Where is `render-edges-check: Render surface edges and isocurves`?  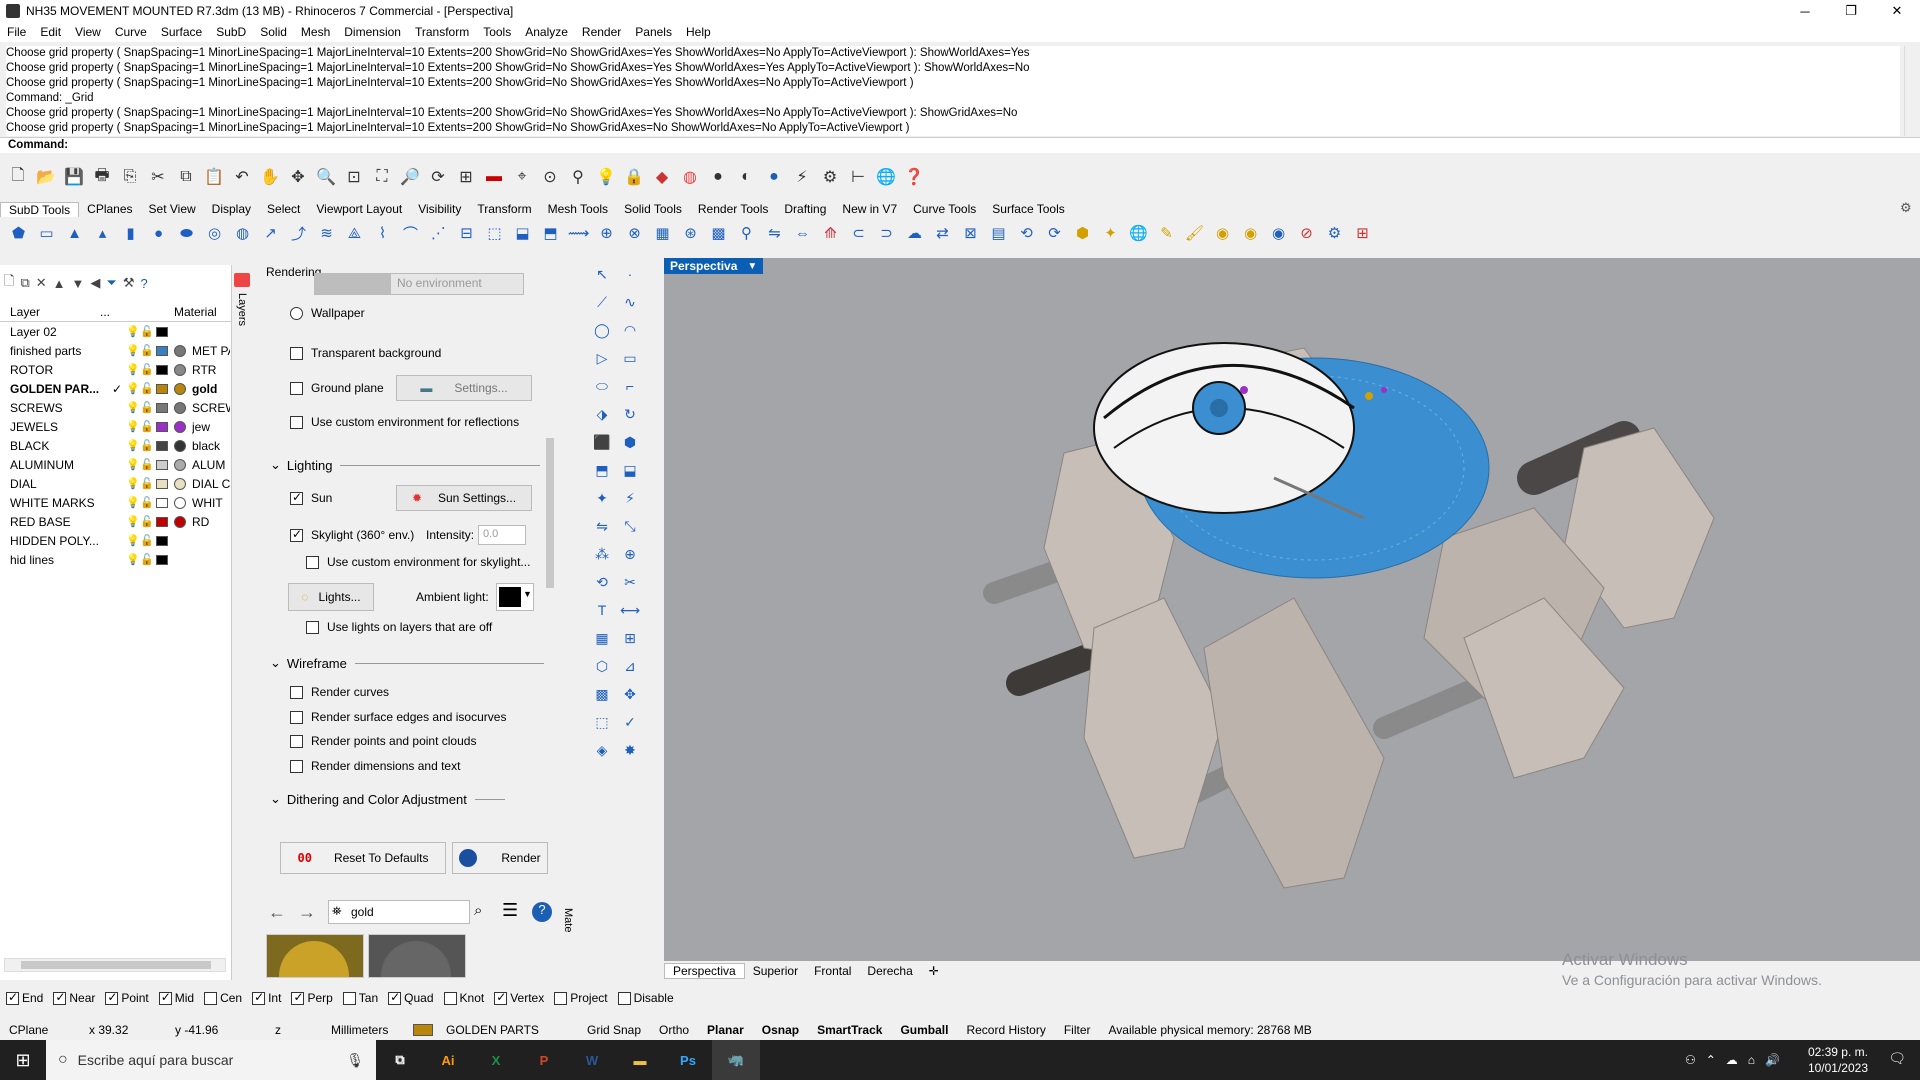
render-edges-check: Render surface edges and isocurves is located at coordinates (398, 717).